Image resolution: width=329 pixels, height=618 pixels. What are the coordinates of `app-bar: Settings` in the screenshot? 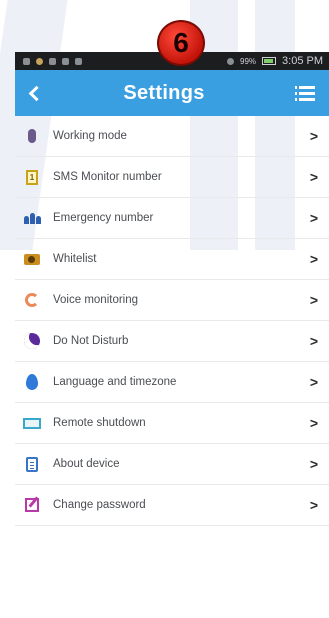 It's located at (172, 93).